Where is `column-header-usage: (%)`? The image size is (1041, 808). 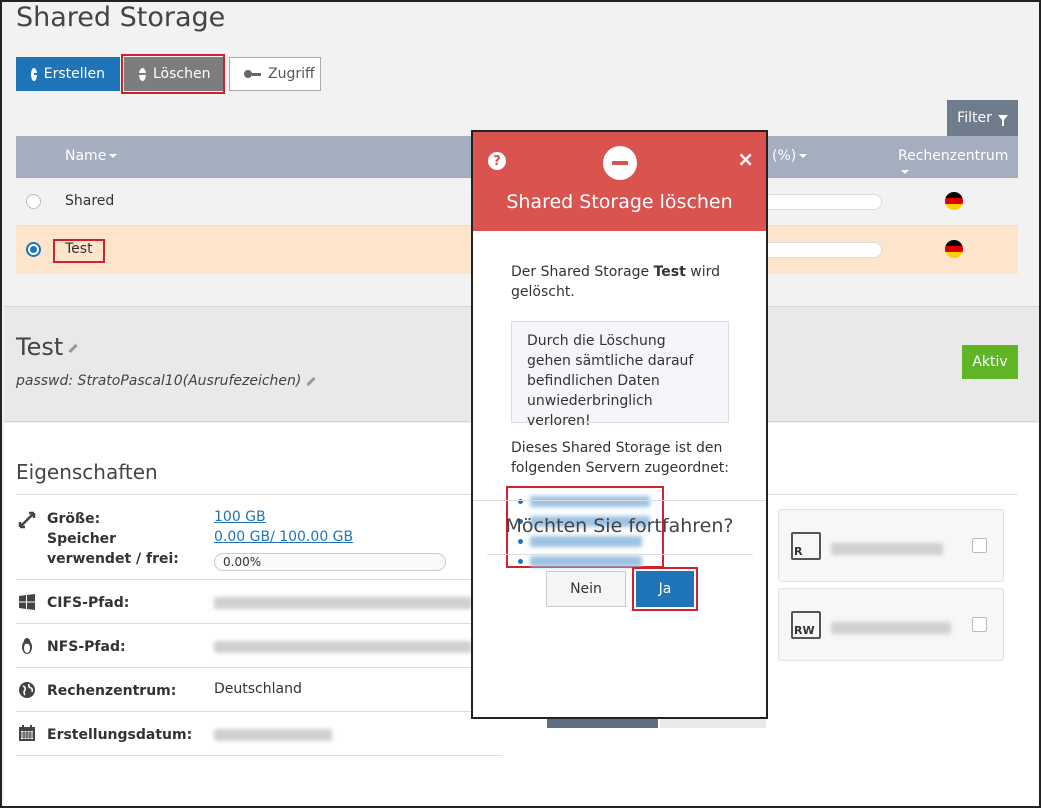
column-header-usage: (%) is located at coordinates (790, 156).